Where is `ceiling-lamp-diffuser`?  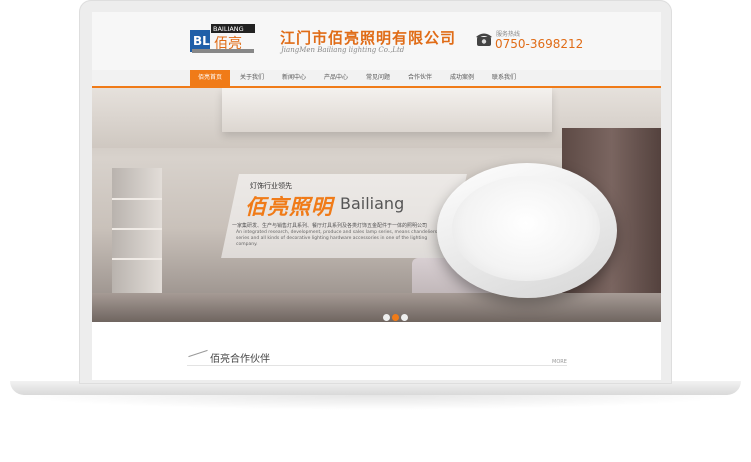 ceiling-lamp-diffuser is located at coordinates (526, 228).